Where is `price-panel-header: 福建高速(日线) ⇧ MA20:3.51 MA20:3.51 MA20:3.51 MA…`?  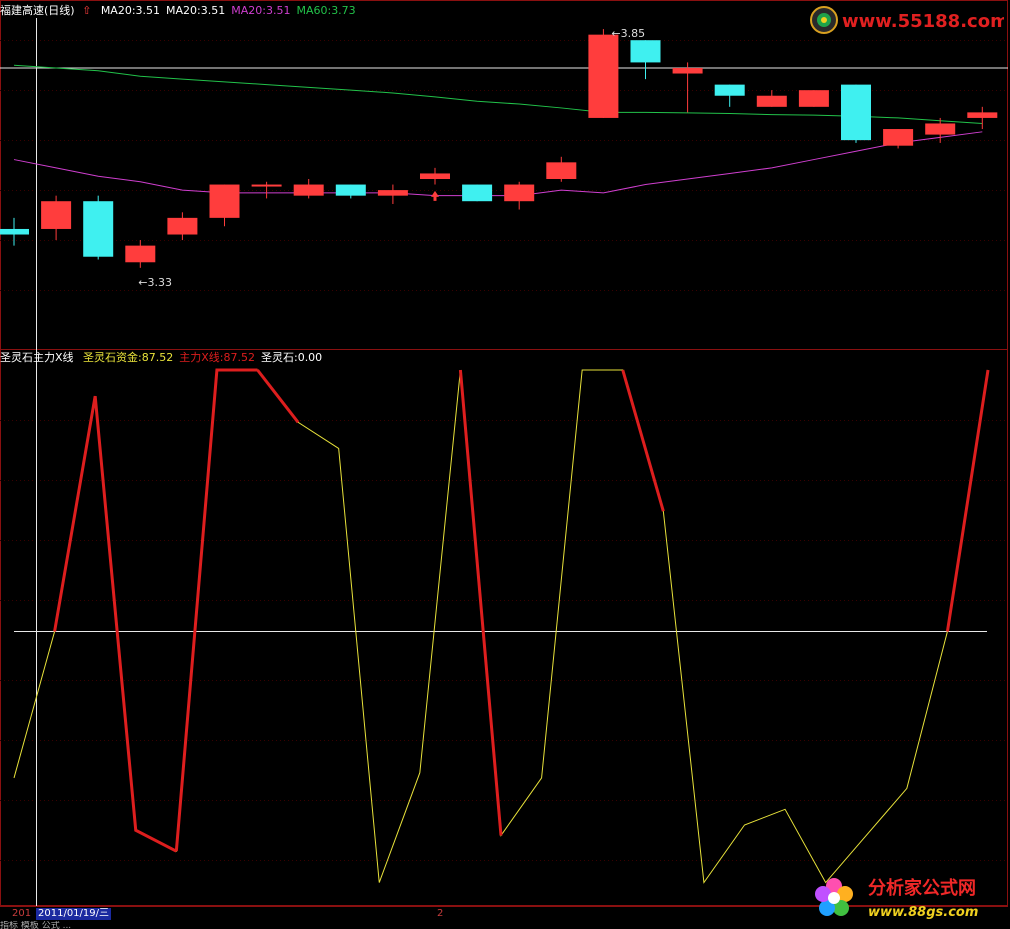
price-panel-header: 福建高速(日线) ⇧ MA20:3.51 MA20:3.51 MA20:3.51 MA… is located at coordinates (178, 11).